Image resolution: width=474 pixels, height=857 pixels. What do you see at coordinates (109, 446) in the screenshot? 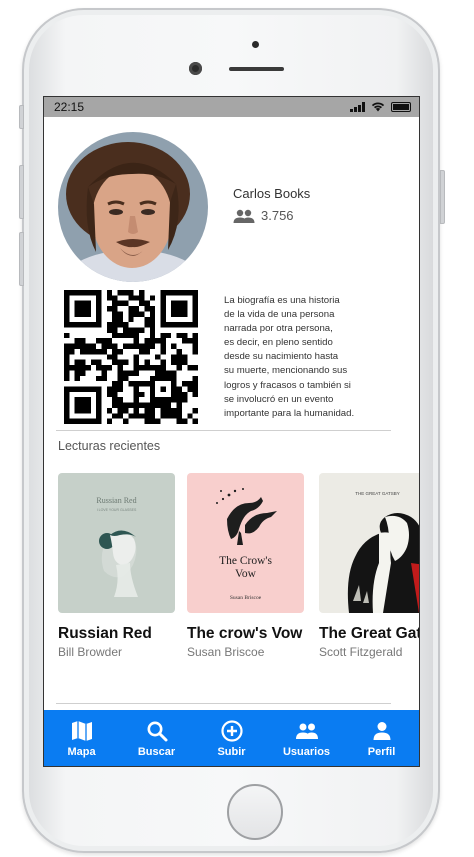
I see `section-title: Lecturas recientes` at bounding box center [109, 446].